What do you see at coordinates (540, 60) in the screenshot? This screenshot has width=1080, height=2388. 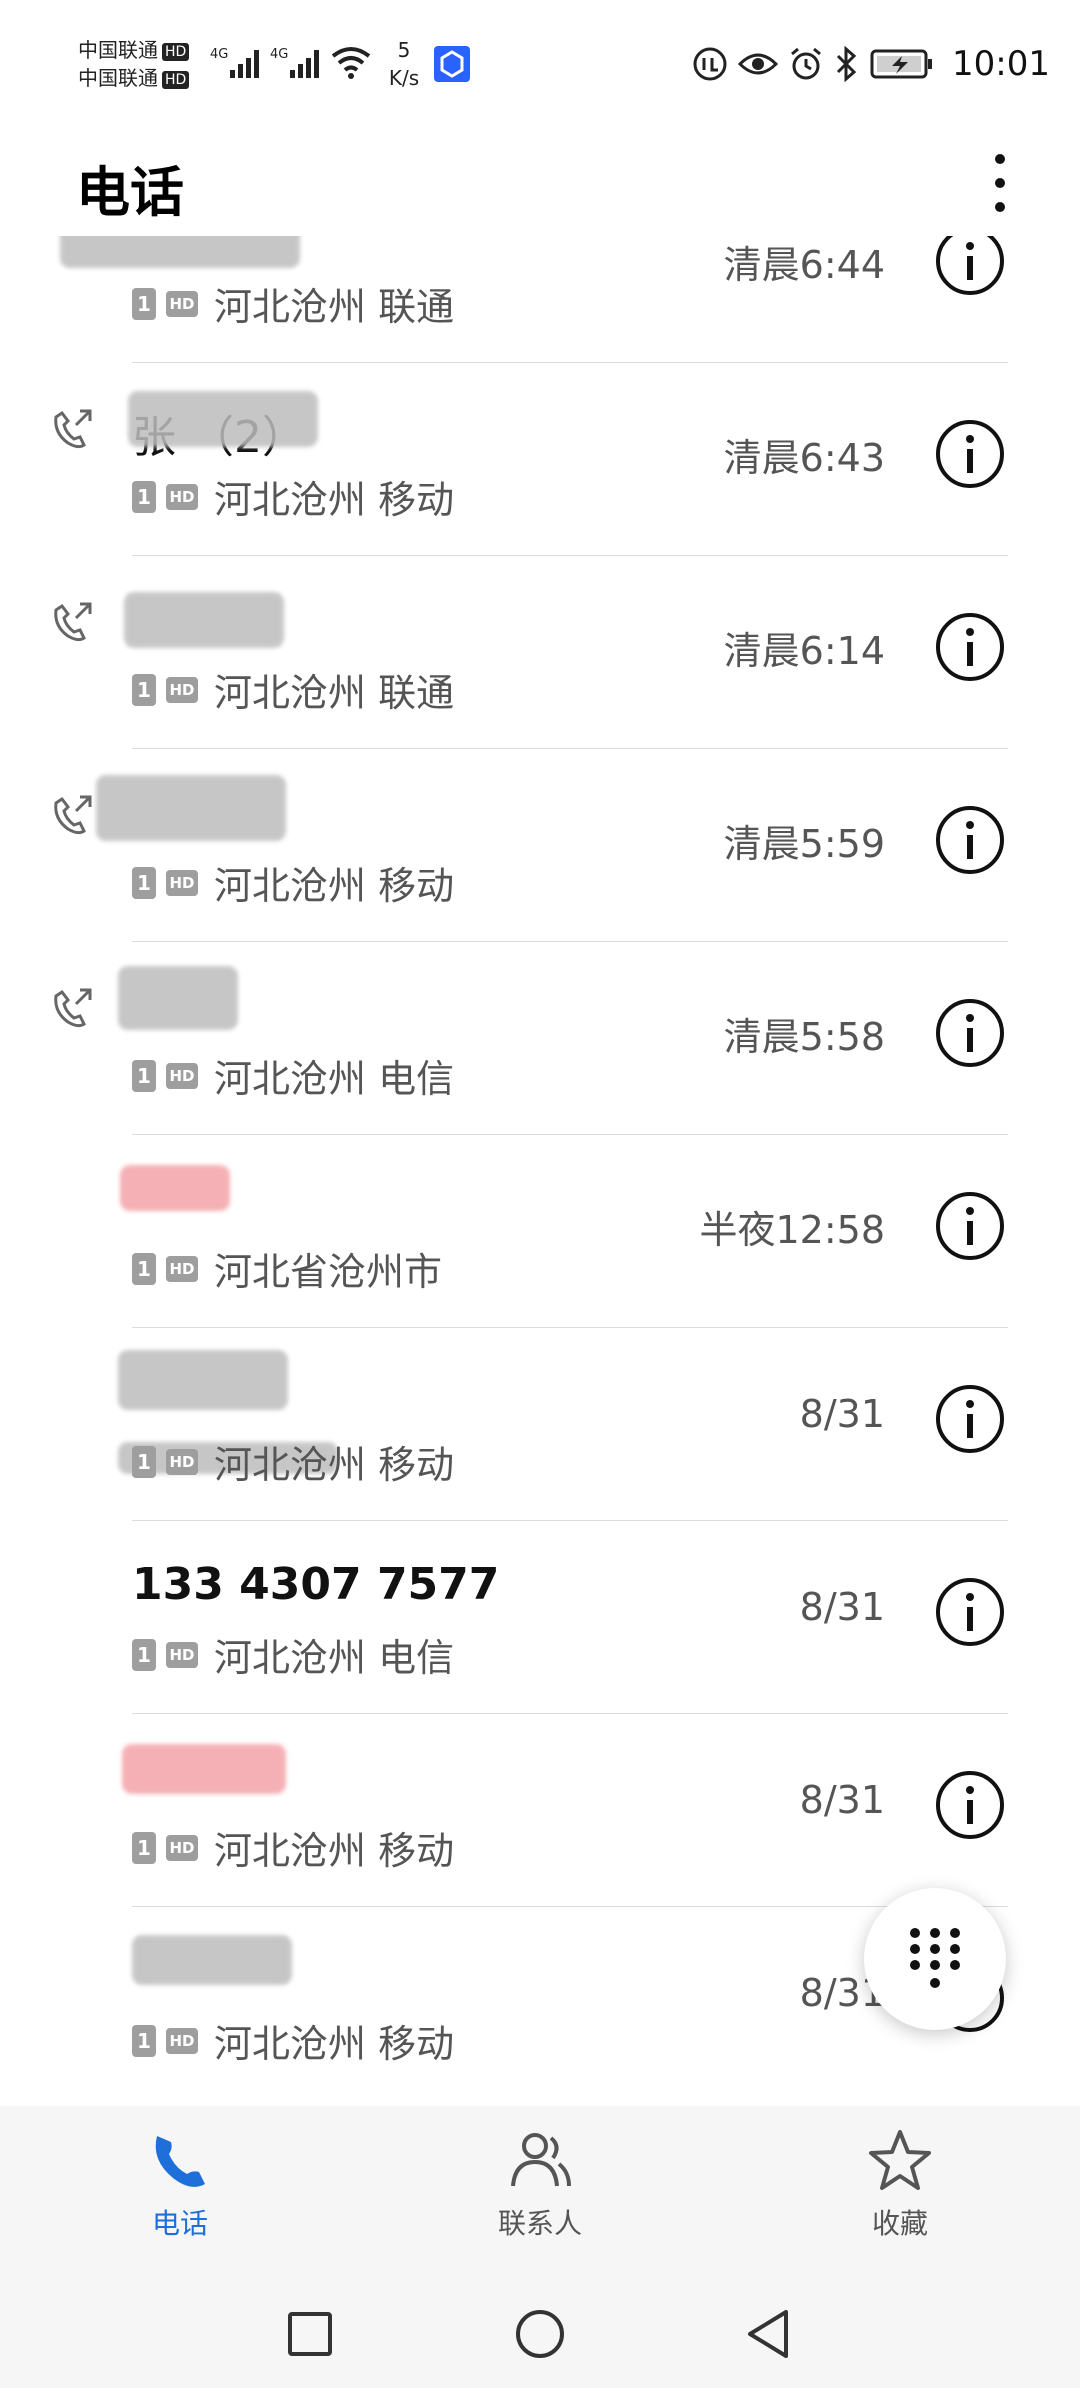 I see `status-bar: 中国联通 HD 中国联通 HD 4G 4G 5 K/s 10:01` at bounding box center [540, 60].